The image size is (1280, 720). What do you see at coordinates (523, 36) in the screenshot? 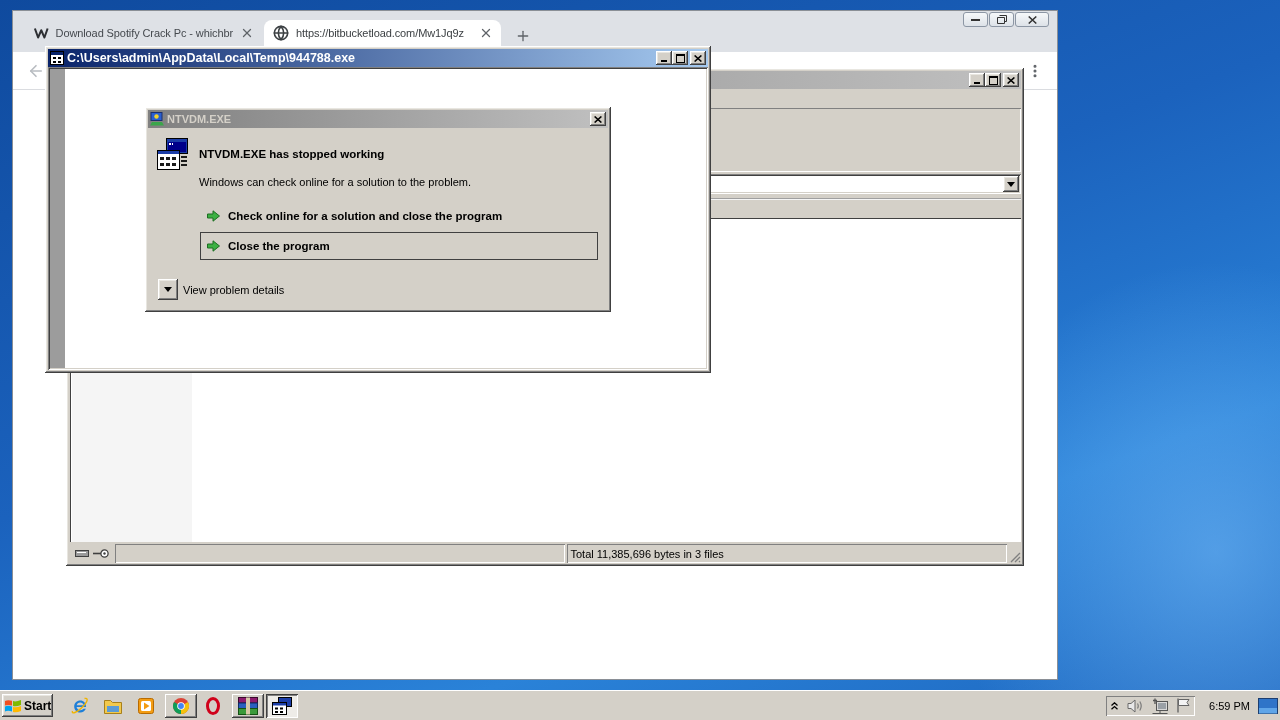
I see `plus-icon` at bounding box center [523, 36].